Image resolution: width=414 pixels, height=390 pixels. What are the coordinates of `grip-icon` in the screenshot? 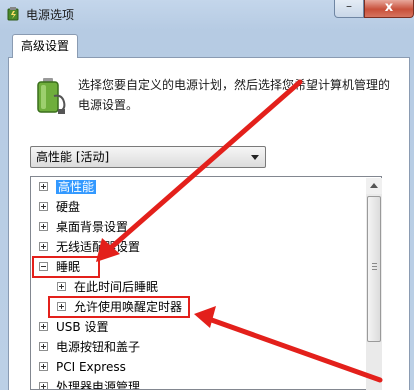 It's located at (374, 266).